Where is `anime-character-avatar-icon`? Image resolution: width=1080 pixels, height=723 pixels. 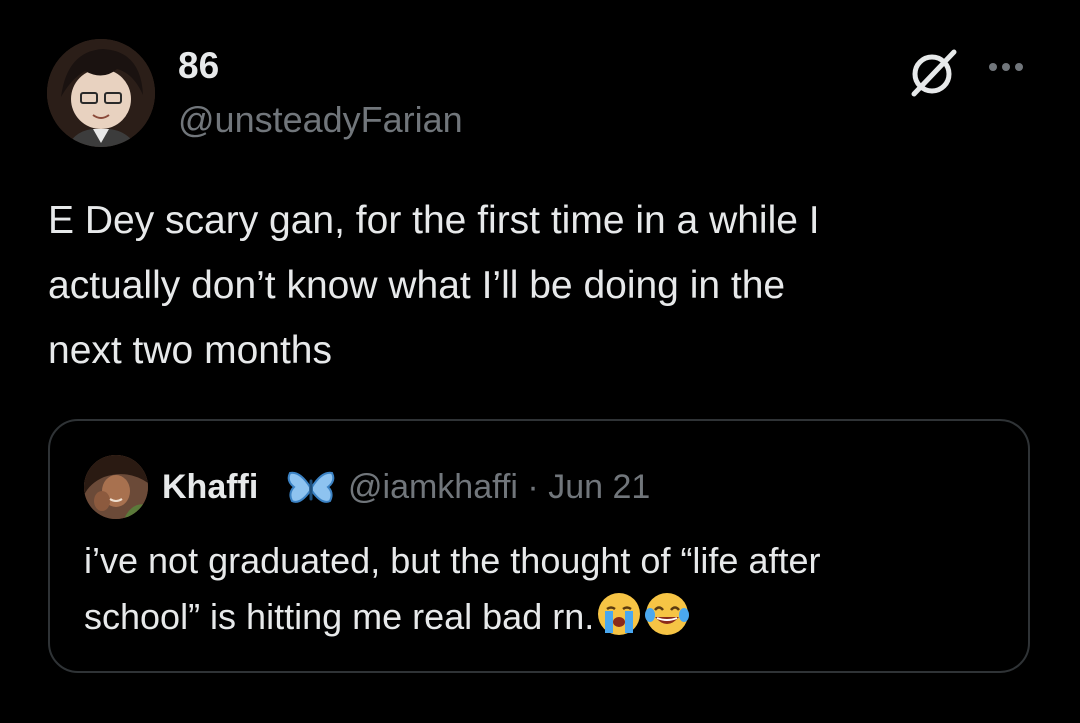 anime-character-avatar-icon is located at coordinates (101, 93).